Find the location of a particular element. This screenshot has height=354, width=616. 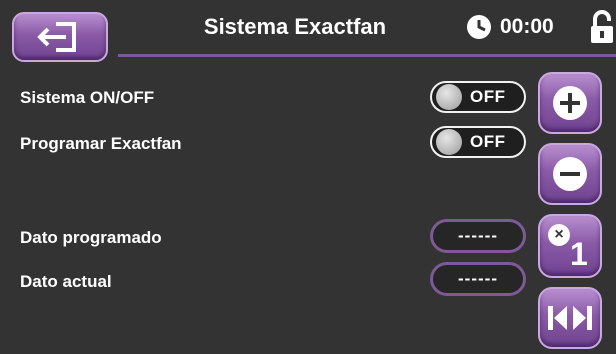

minus-icon is located at coordinates (570, 174).